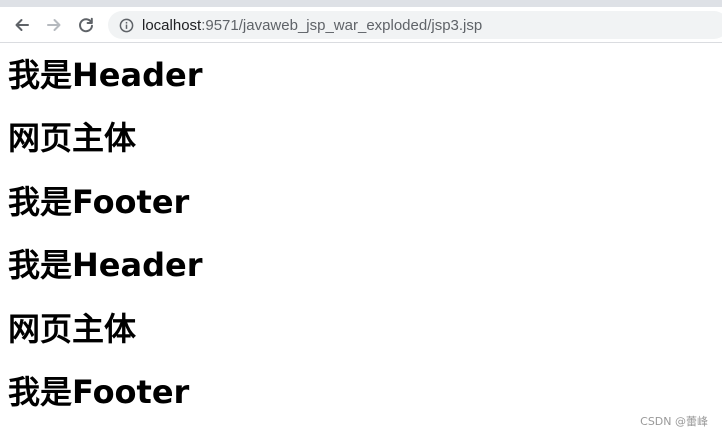 This screenshot has height=437, width=722. Describe the element at coordinates (361, 3) in the screenshot. I see `tab-strip` at that location.